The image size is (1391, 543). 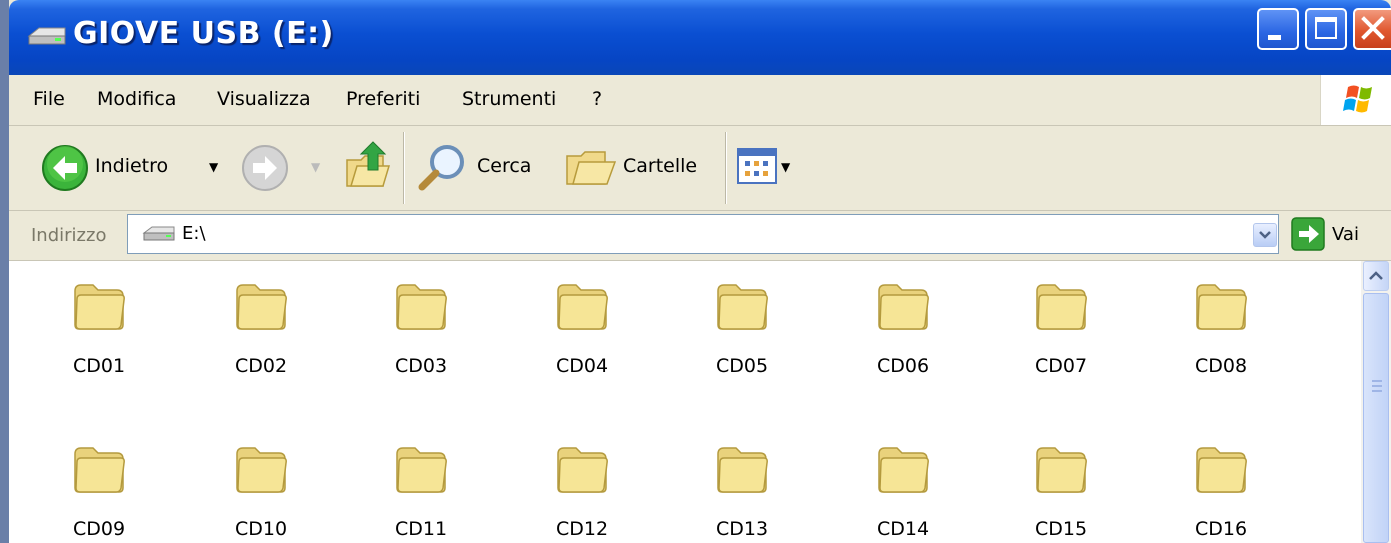 What do you see at coordinates (49, 99) in the screenshot?
I see `menu-file: File` at bounding box center [49, 99].